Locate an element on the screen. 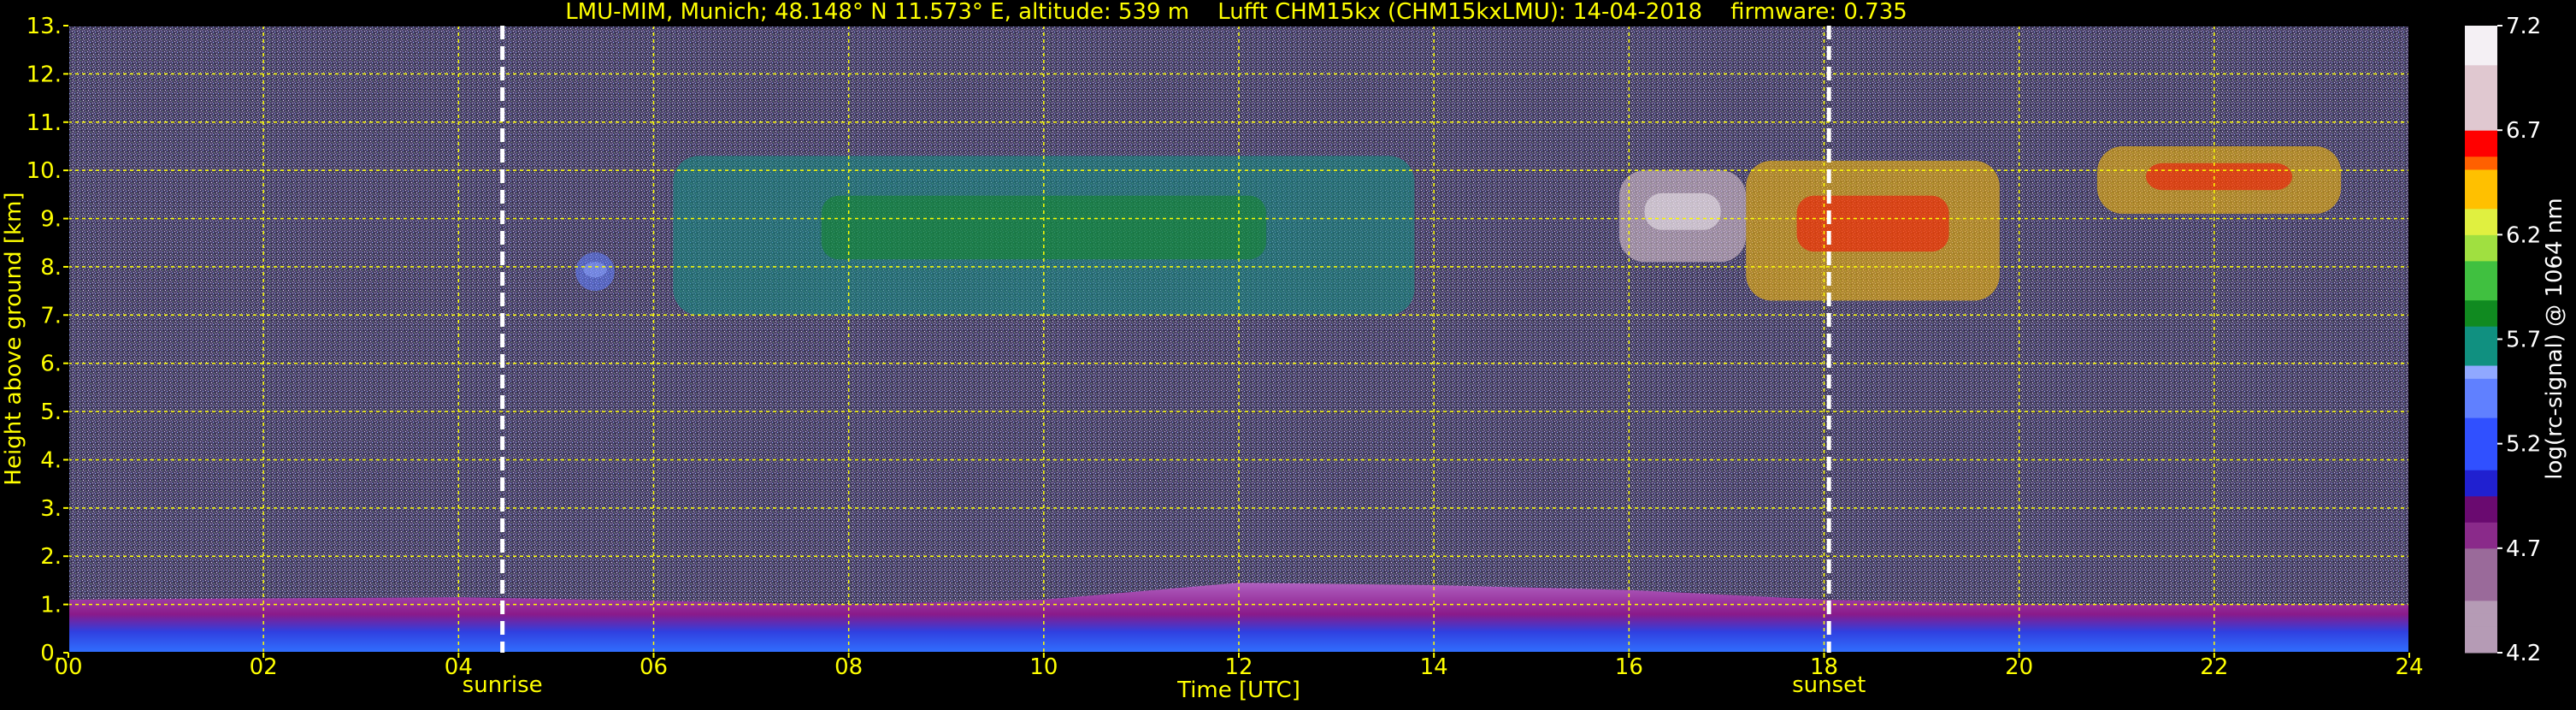  x-tick-label: 24 is located at coordinates (2409, 667).